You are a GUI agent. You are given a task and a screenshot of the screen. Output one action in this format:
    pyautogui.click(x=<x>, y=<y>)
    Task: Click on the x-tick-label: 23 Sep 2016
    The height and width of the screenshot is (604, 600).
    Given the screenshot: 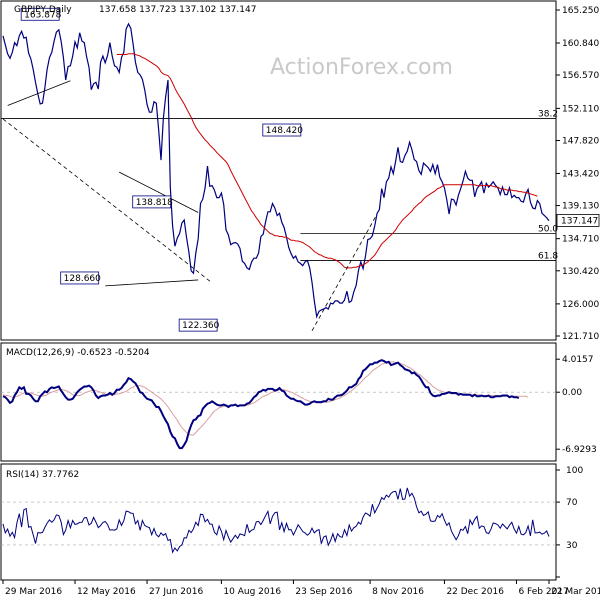 What is the action you would take?
    pyautogui.click(x=323, y=592)
    